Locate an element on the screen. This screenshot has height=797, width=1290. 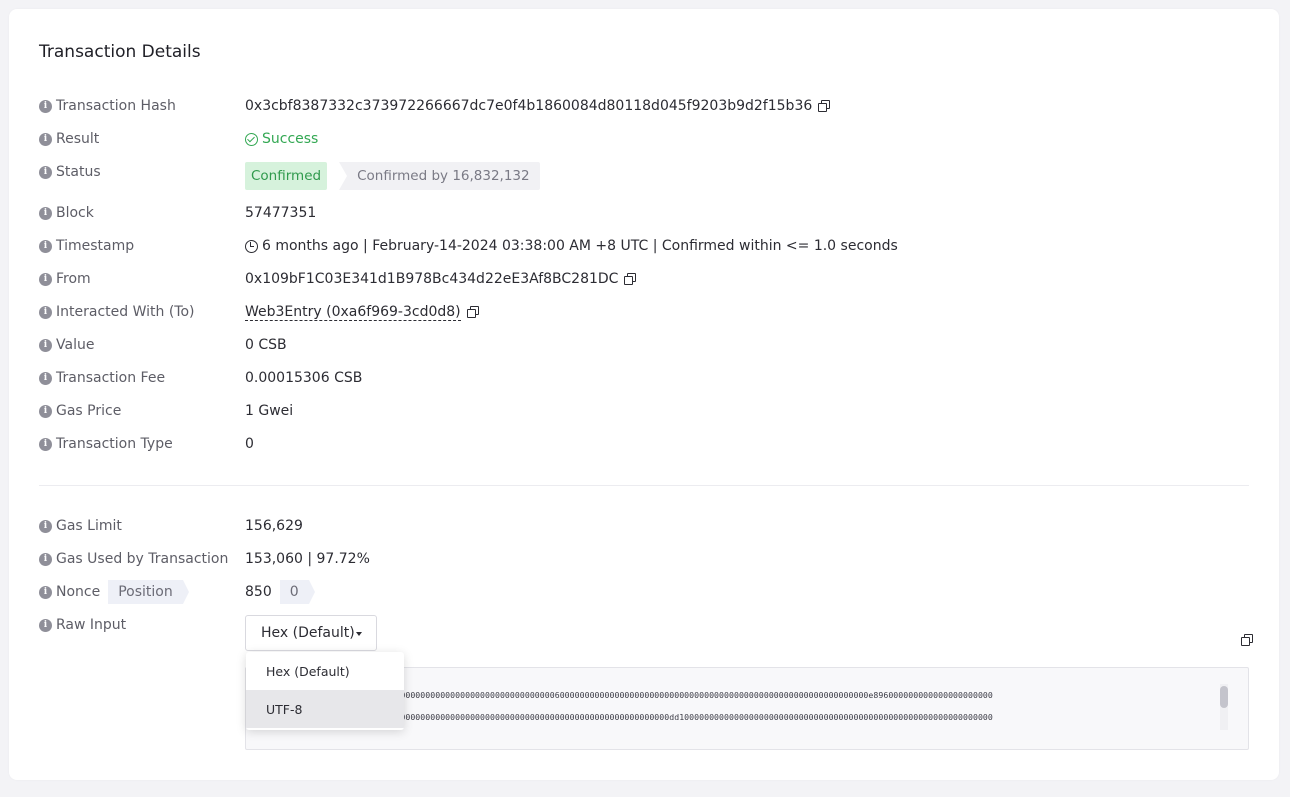
clock-icon is located at coordinates (251, 246).